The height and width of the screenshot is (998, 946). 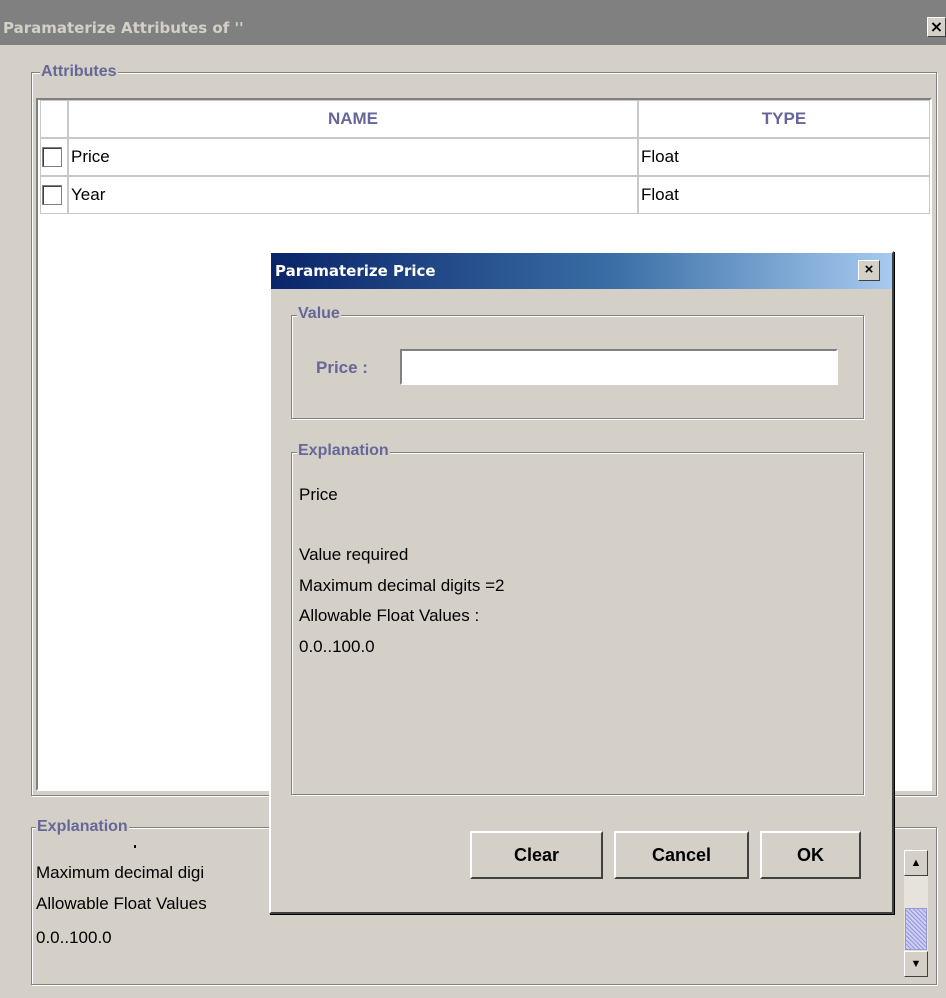 I want to click on outer-window-titlebar: Paramaterize Attributes of '' ×, so click(x=473, y=22).